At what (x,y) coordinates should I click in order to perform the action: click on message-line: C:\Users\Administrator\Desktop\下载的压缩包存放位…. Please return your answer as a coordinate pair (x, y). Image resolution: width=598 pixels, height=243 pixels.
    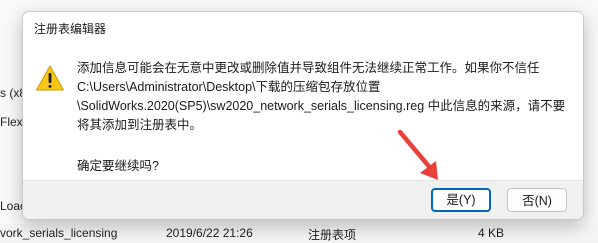
    Looking at the image, I should click on (229, 87).